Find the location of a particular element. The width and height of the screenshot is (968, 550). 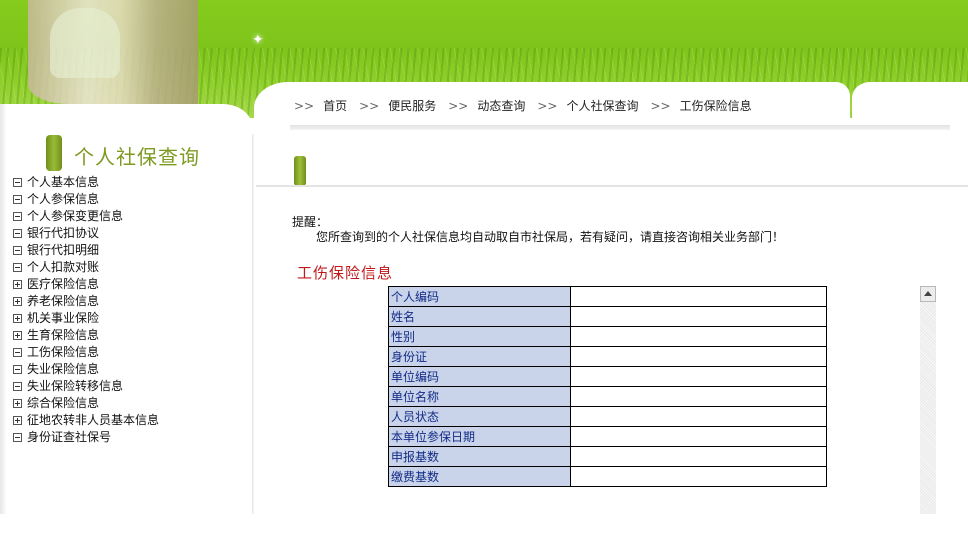

table-row: 缴费基数 is located at coordinates (607, 476).